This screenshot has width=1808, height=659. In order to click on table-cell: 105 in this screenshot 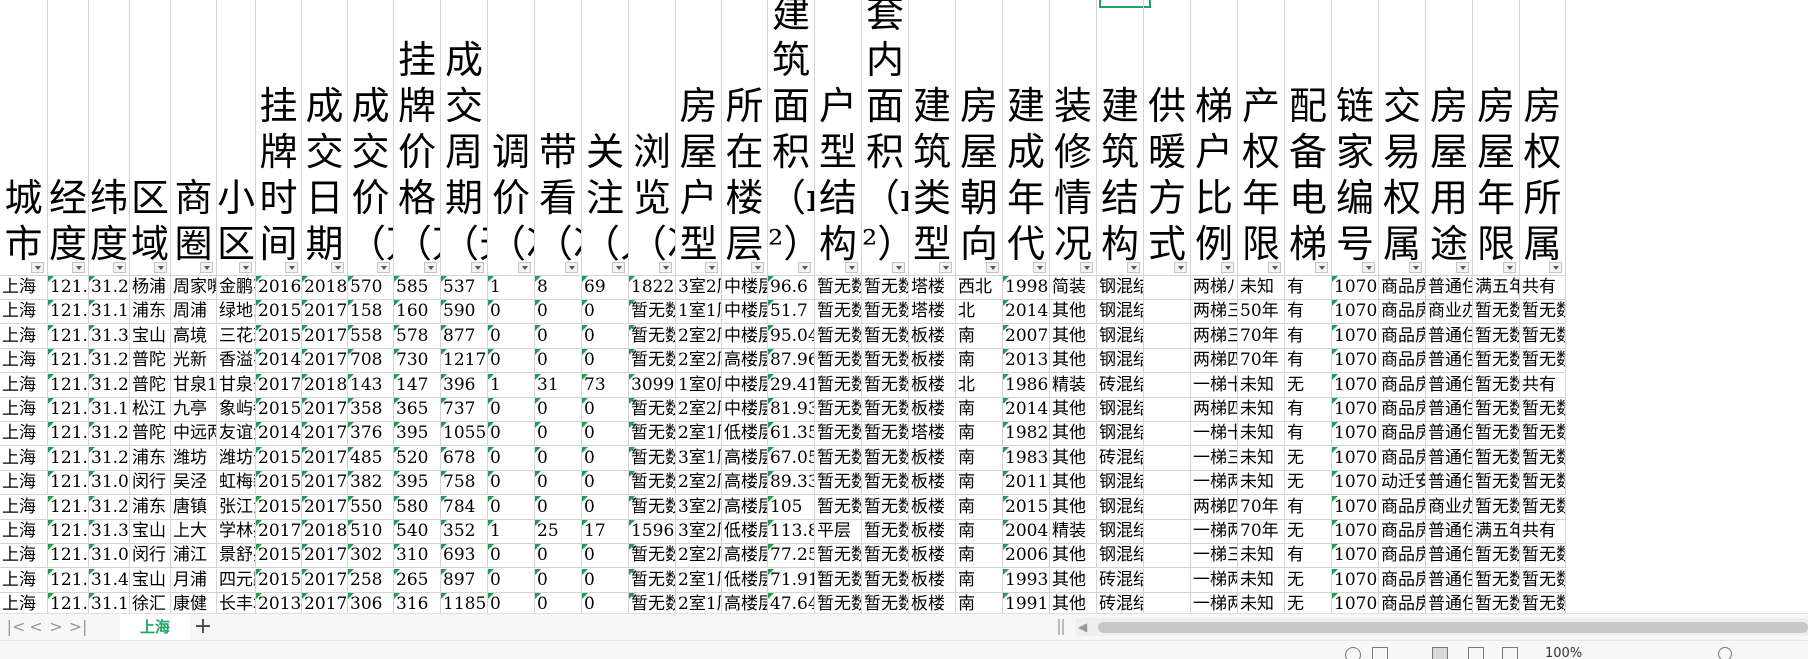, I will do `click(791, 507)`.